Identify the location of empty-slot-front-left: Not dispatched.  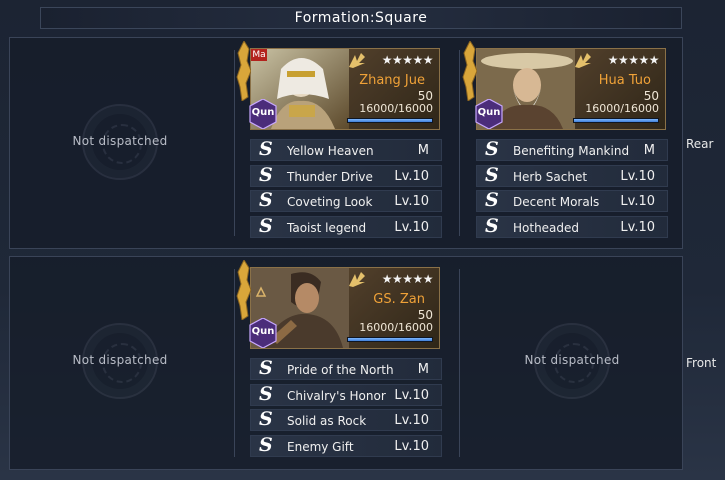
(120, 361).